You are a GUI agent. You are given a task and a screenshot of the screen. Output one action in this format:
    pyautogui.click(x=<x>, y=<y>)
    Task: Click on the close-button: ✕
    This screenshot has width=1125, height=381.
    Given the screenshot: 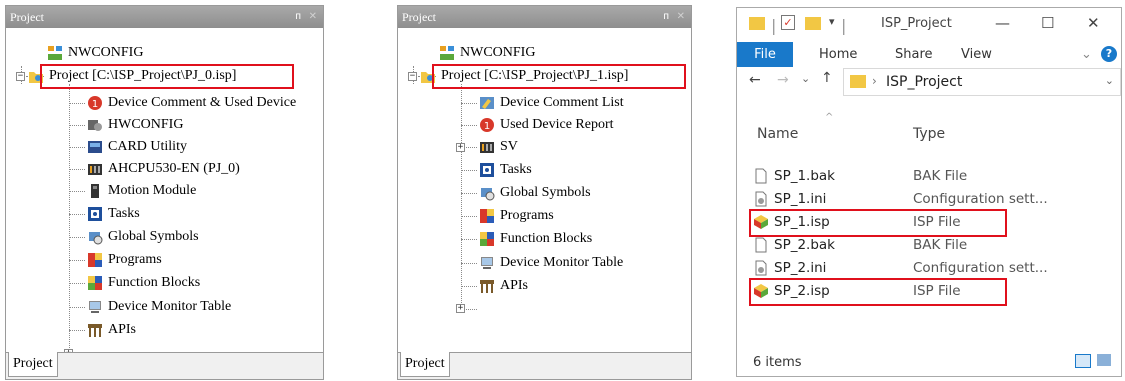 What is the action you would take?
    pyautogui.click(x=1093, y=23)
    